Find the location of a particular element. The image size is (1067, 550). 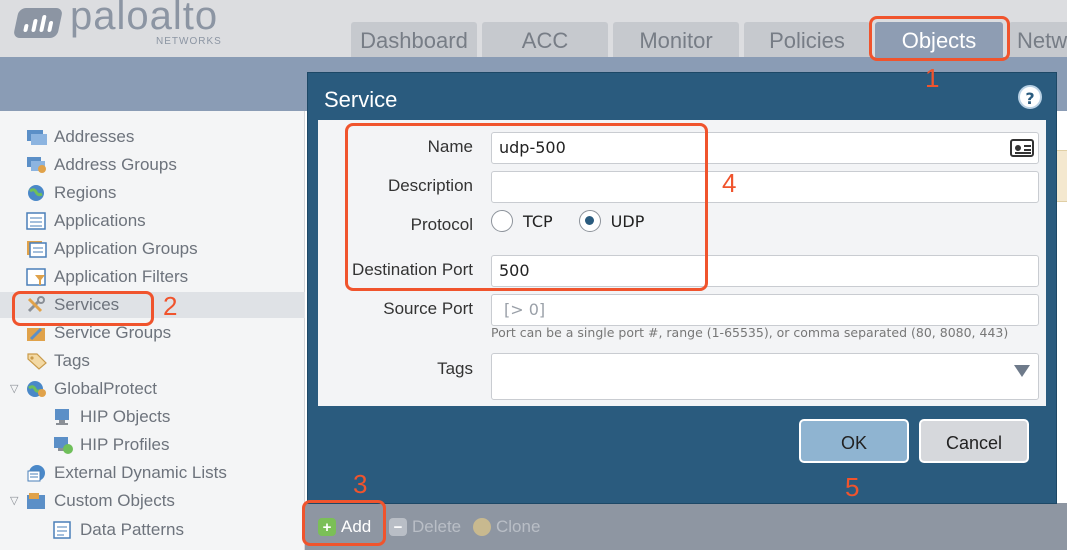

sidebar-item-label: Application Filters is located at coordinates (121, 276).